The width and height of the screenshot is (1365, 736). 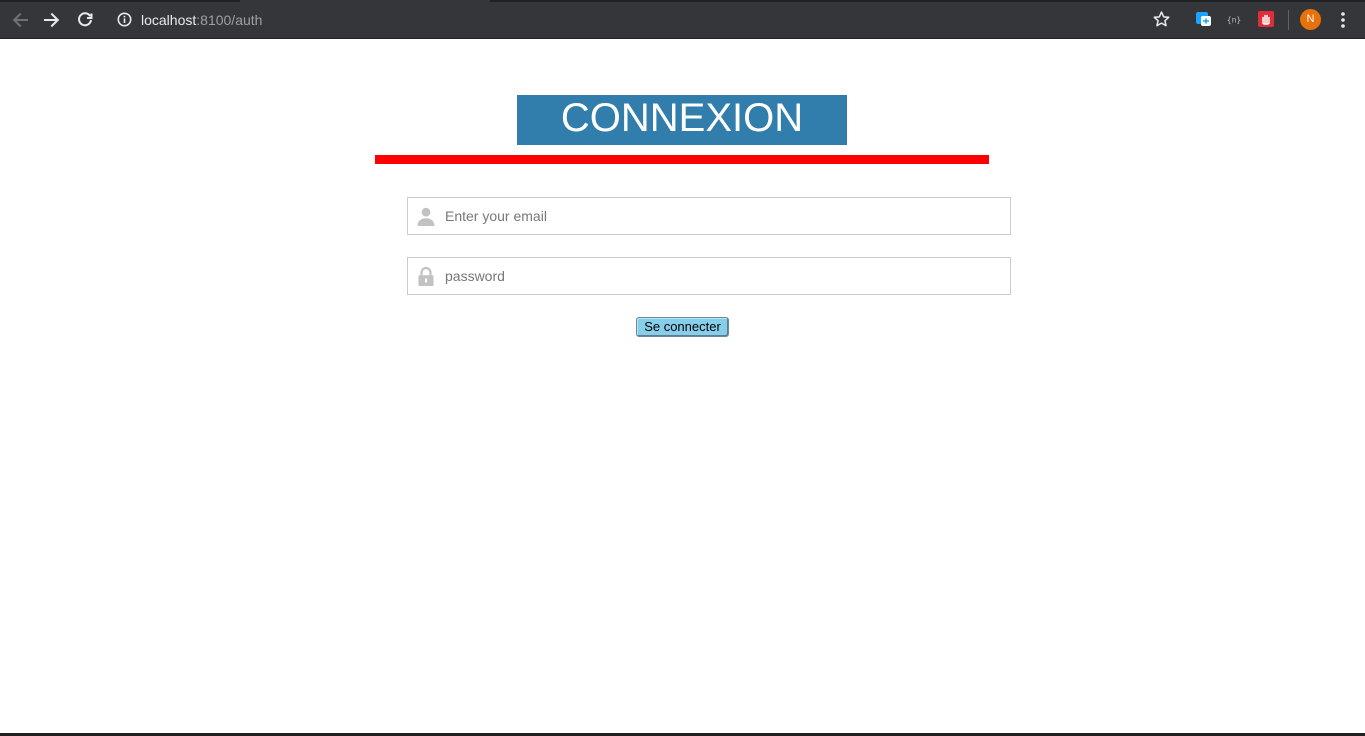 I want to click on login-button: Se connecter, so click(x=682, y=327).